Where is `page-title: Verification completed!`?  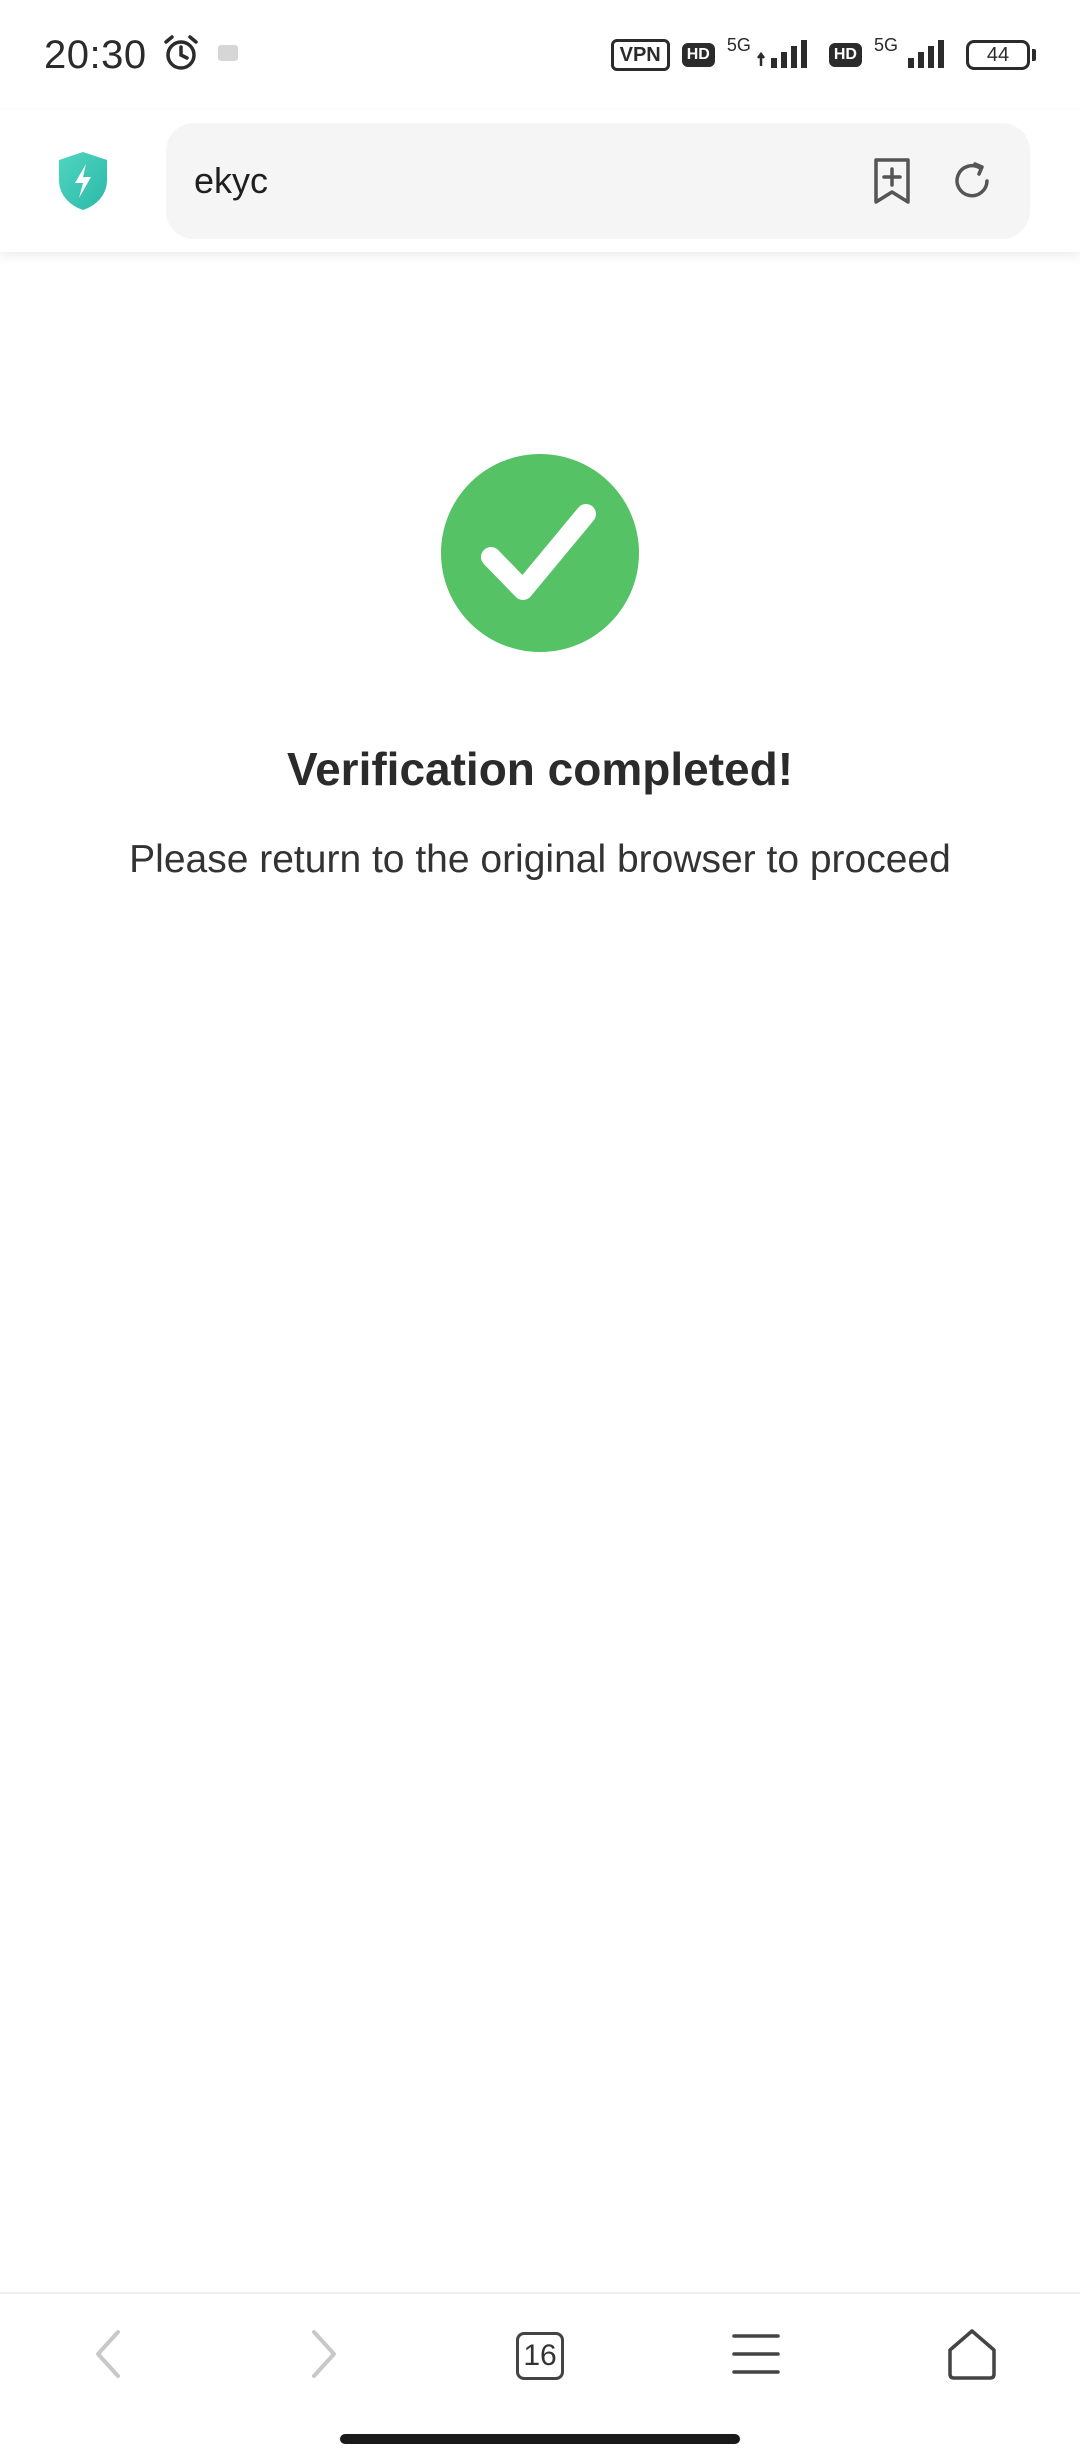
page-title: Verification completed! is located at coordinates (540, 769).